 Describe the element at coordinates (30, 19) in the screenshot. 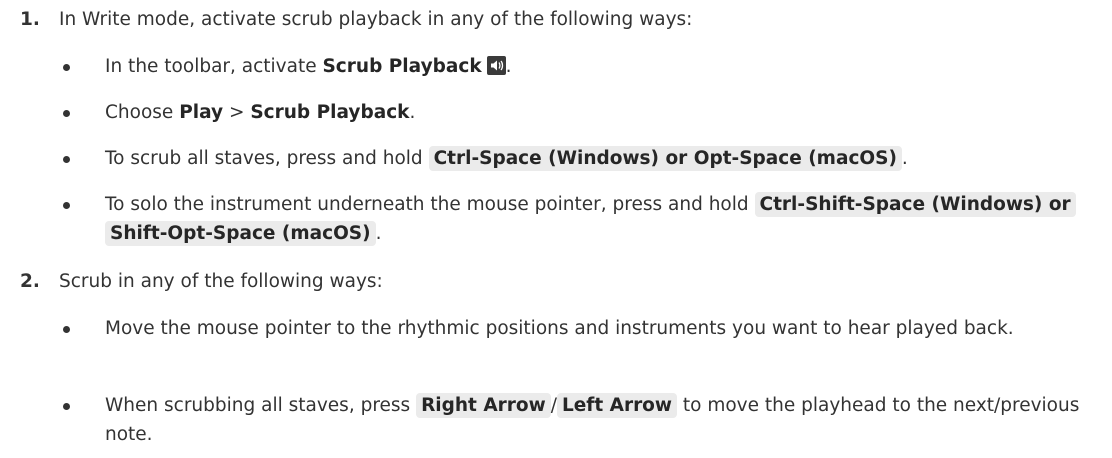

I see `step-number: 1.` at that location.